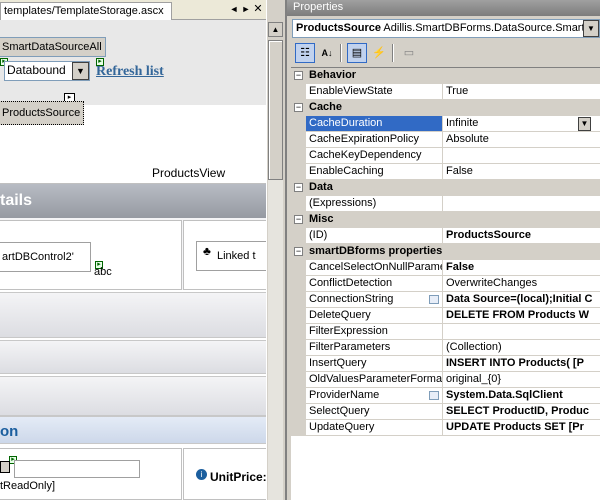  Describe the element at coordinates (521, 347) in the screenshot. I see `property-value: (Collection)` at that location.